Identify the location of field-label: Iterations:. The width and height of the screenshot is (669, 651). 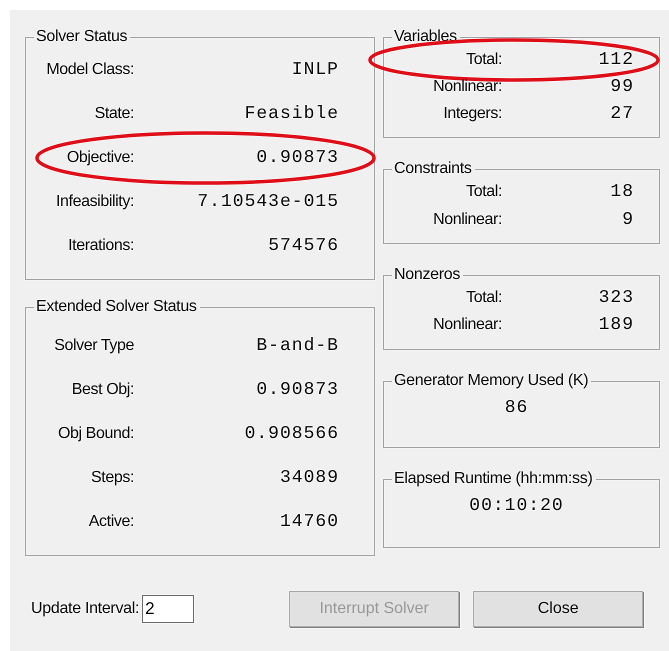
(100, 246).